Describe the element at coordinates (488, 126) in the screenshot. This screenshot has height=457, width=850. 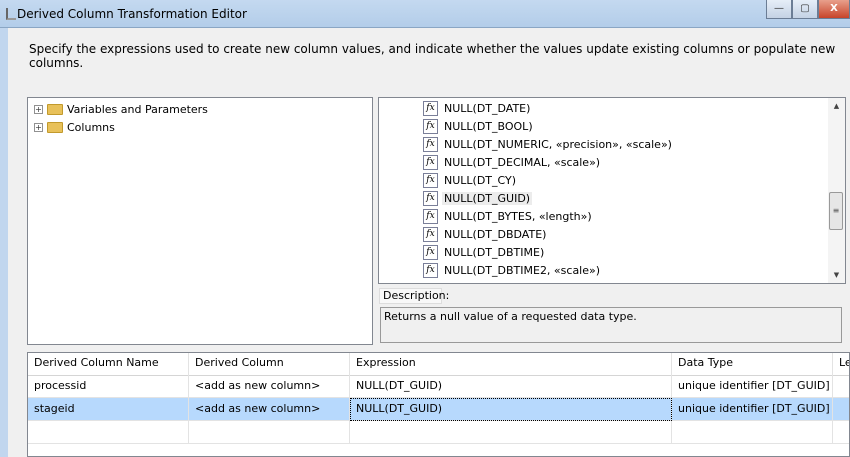
I see `function-label: NULL(DT_BOOL)` at that location.